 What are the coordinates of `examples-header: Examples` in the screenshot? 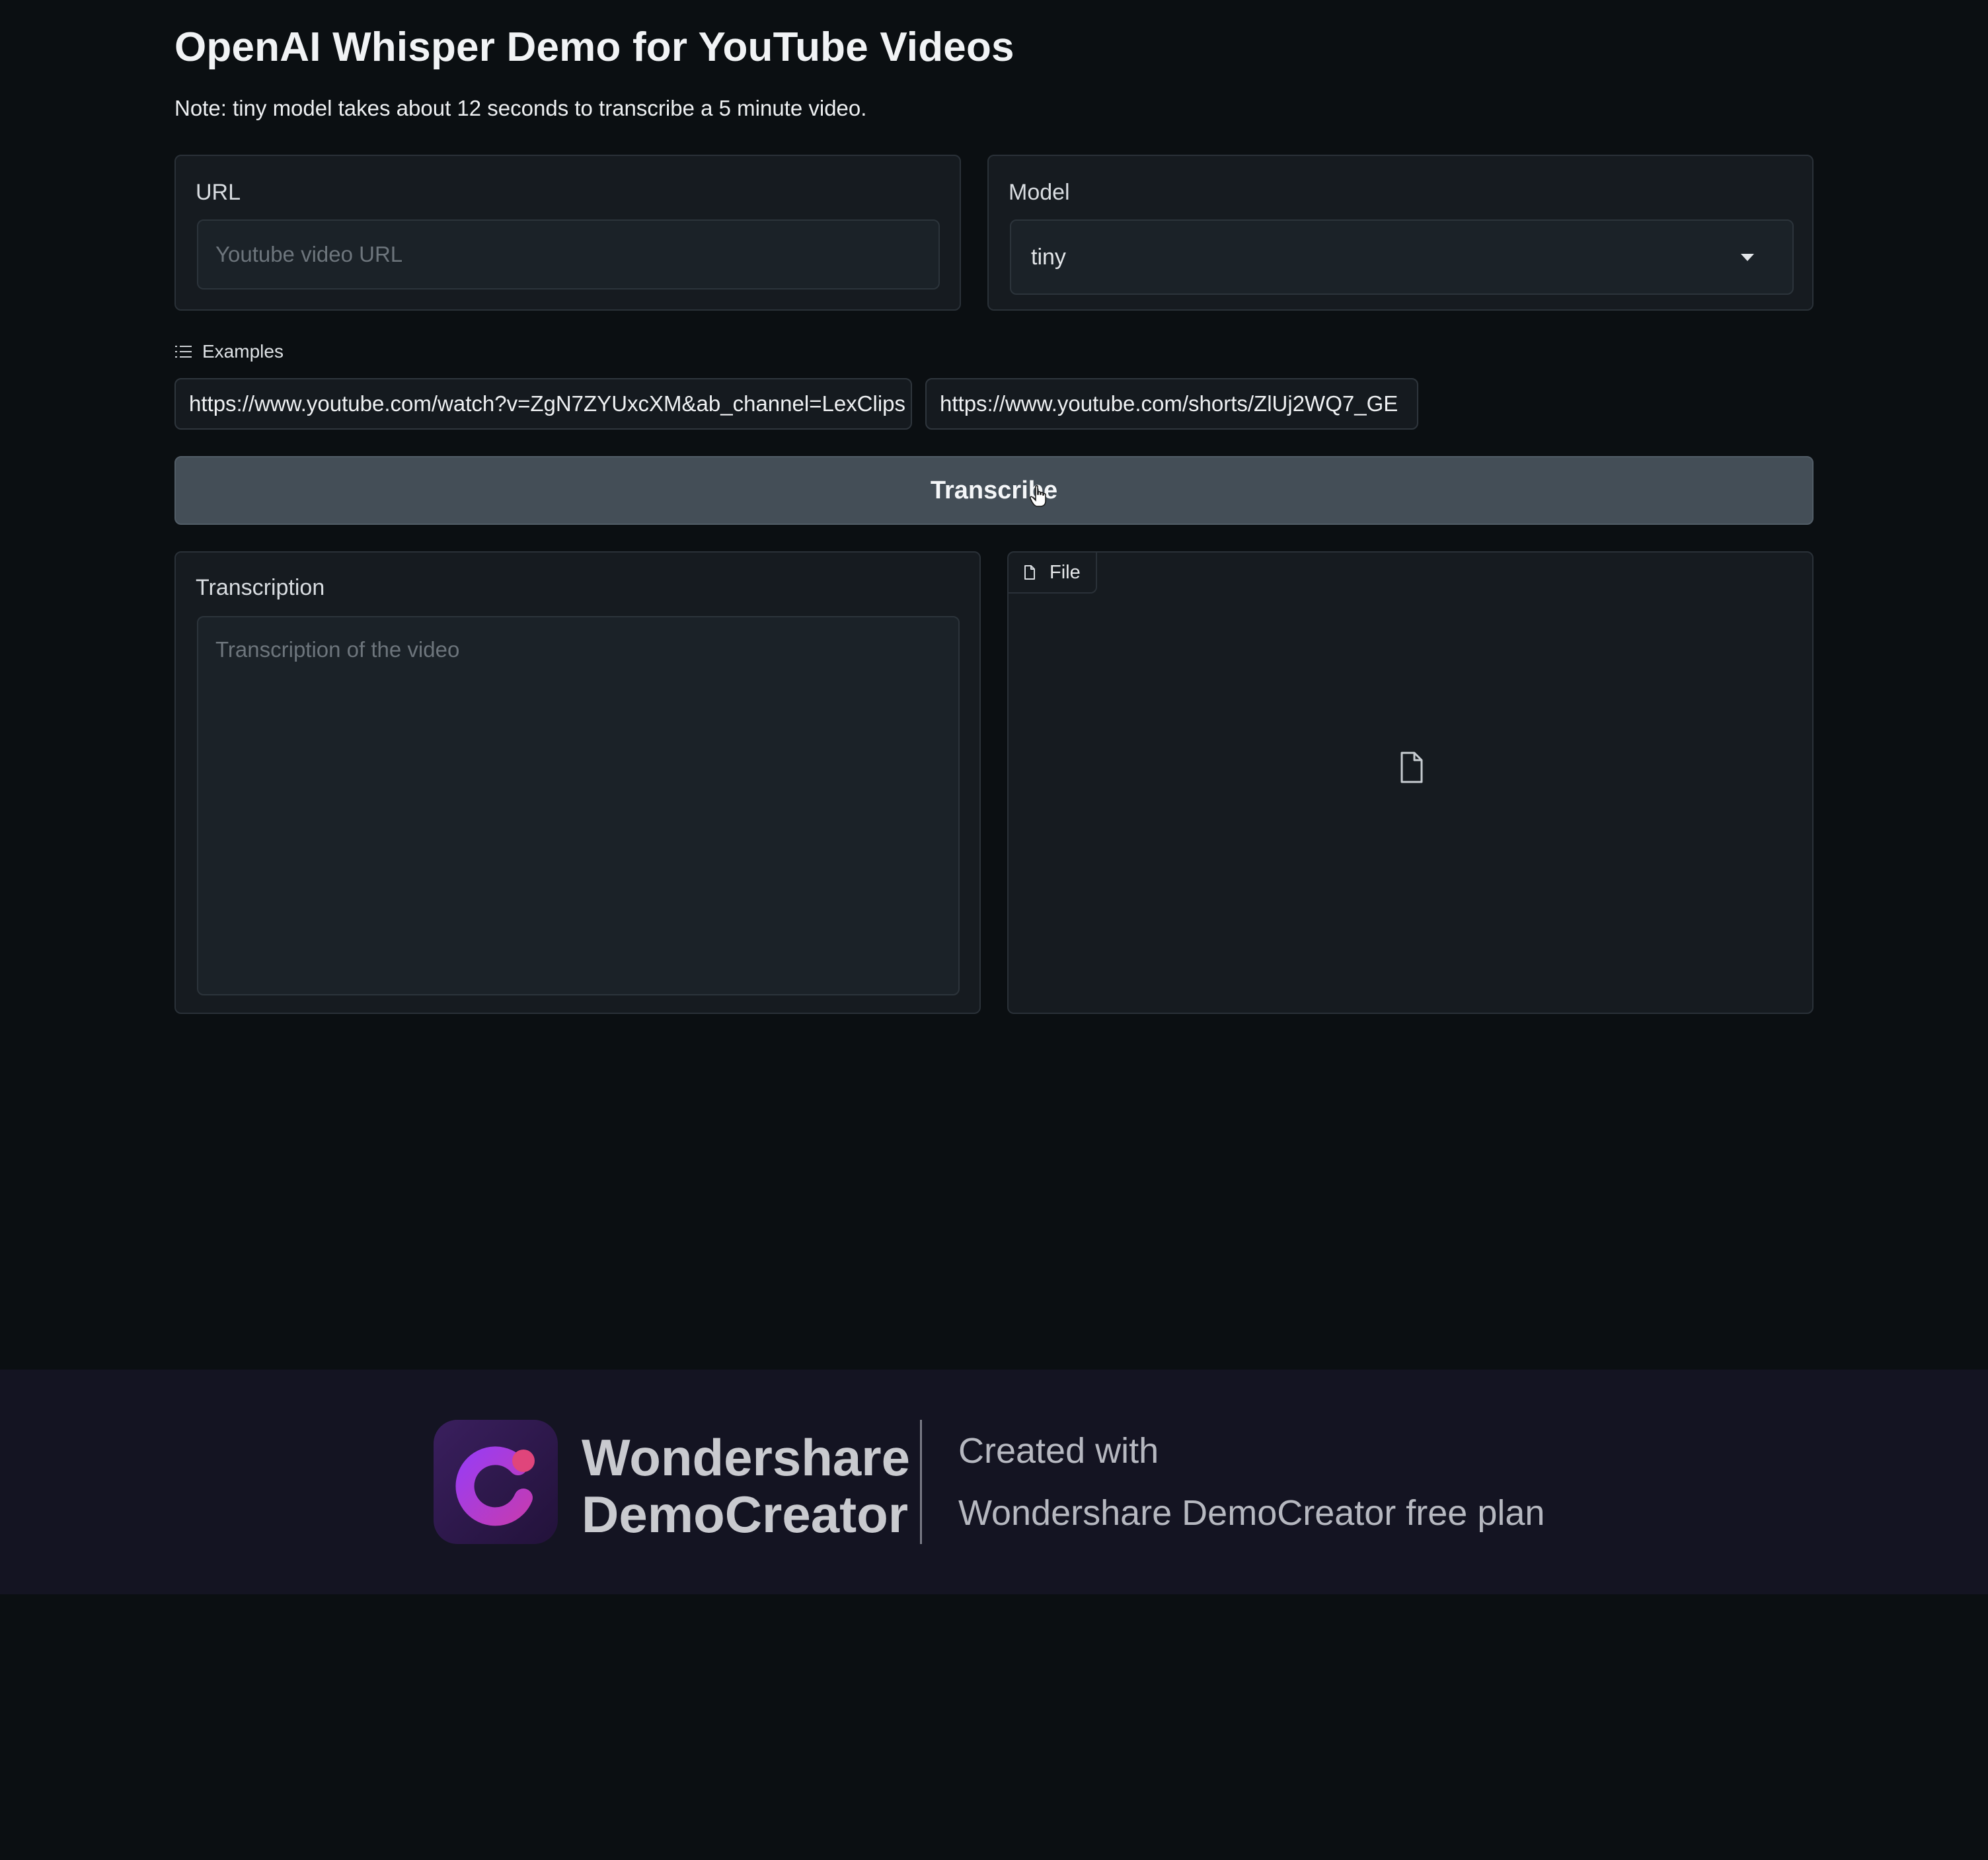 It's located at (229, 351).